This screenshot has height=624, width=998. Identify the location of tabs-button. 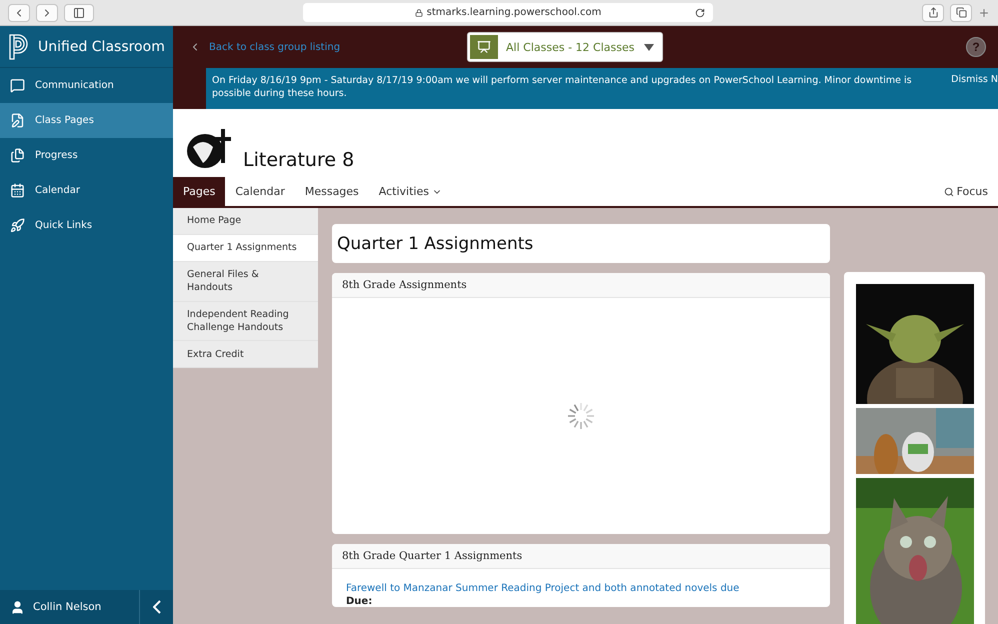
(961, 13).